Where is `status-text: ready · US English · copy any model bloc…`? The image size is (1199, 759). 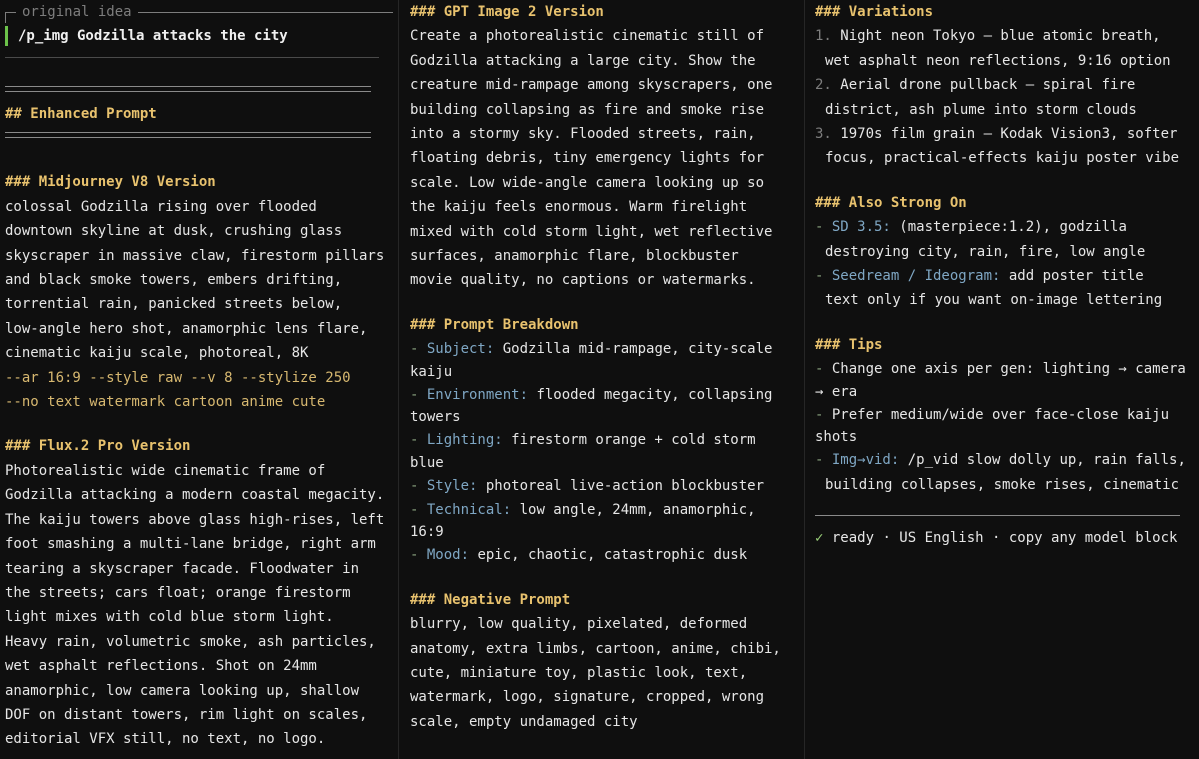 status-text: ready · US English · copy any model bloc… is located at coordinates (1000, 537).